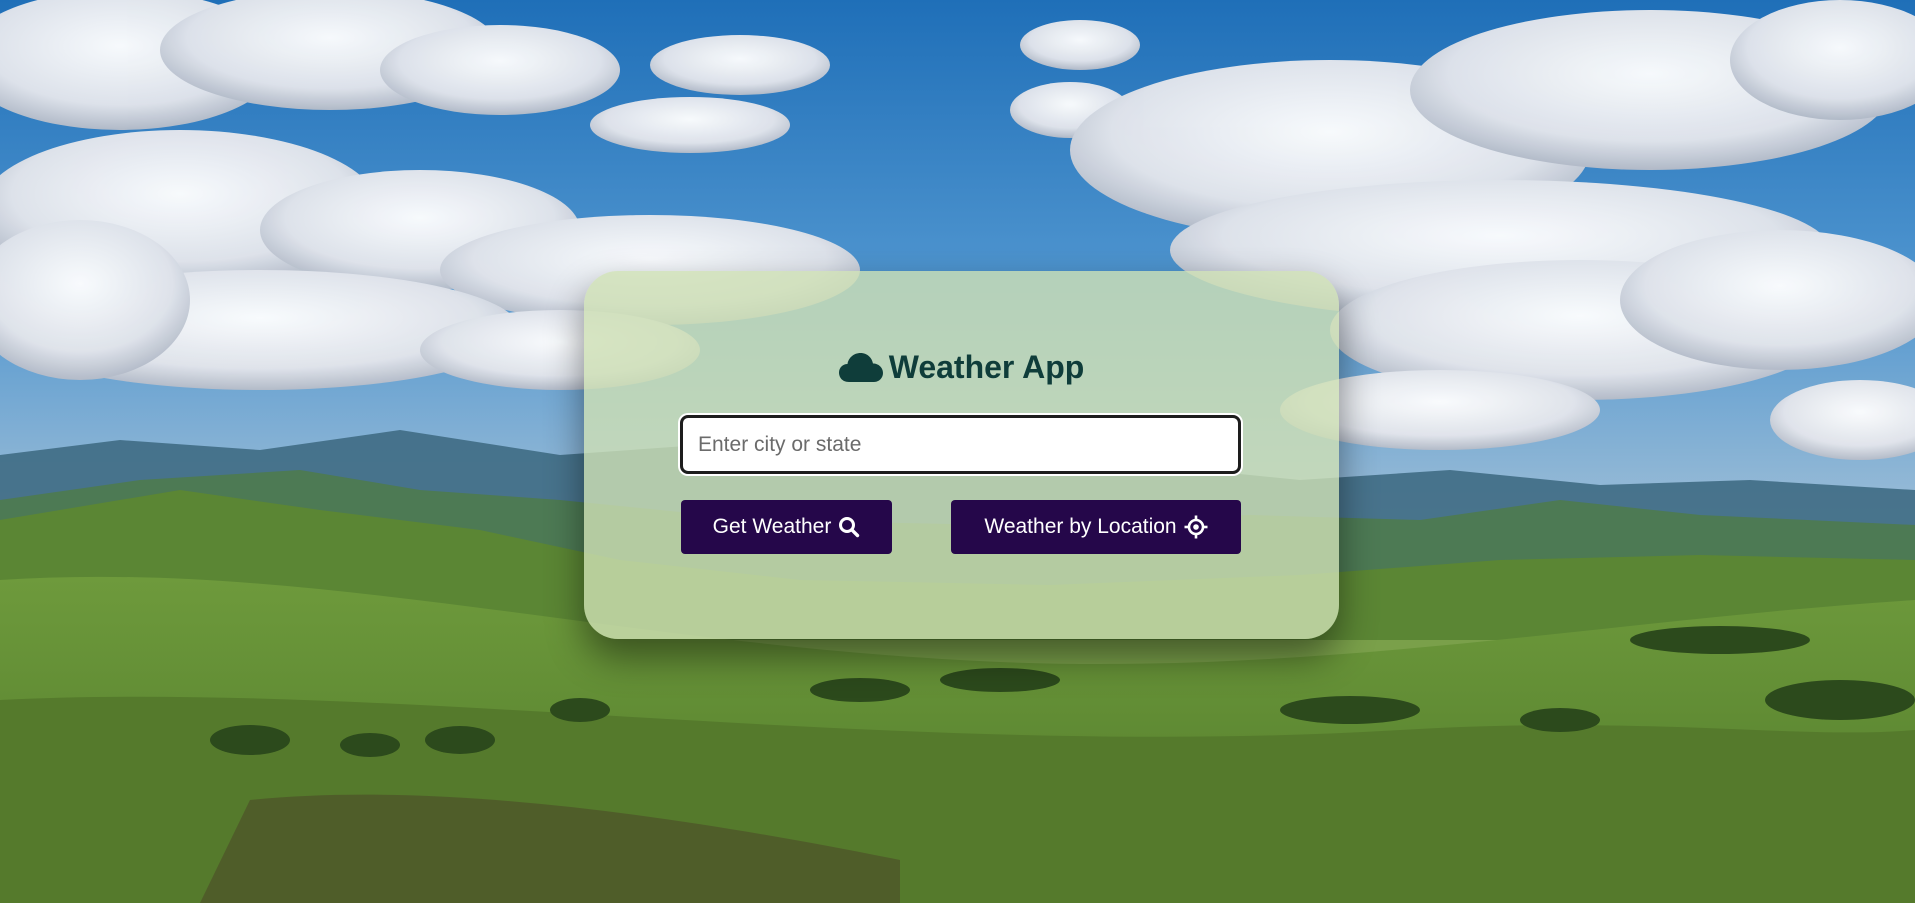  I want to click on weather-by-location-button: Weather by Location, so click(1096, 527).